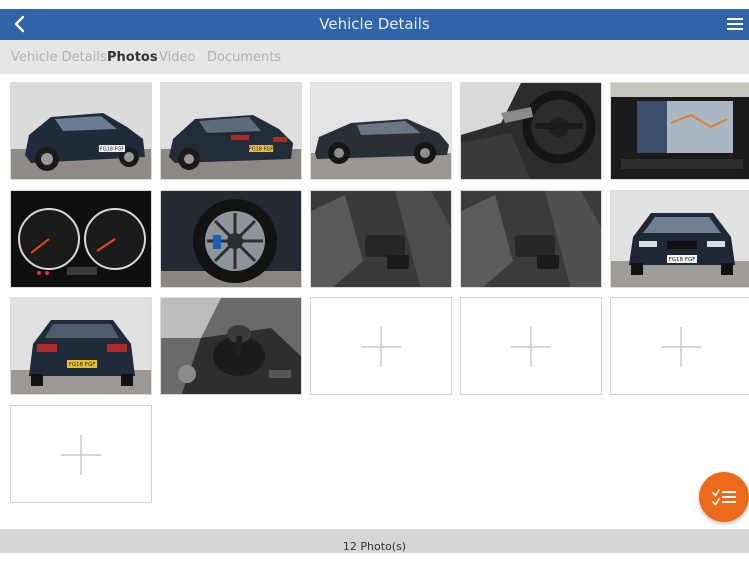 The height and width of the screenshot is (565, 749). Describe the element at coordinates (81, 239) in the screenshot. I see `photo-thumbnail-instrument-cluster` at that location.